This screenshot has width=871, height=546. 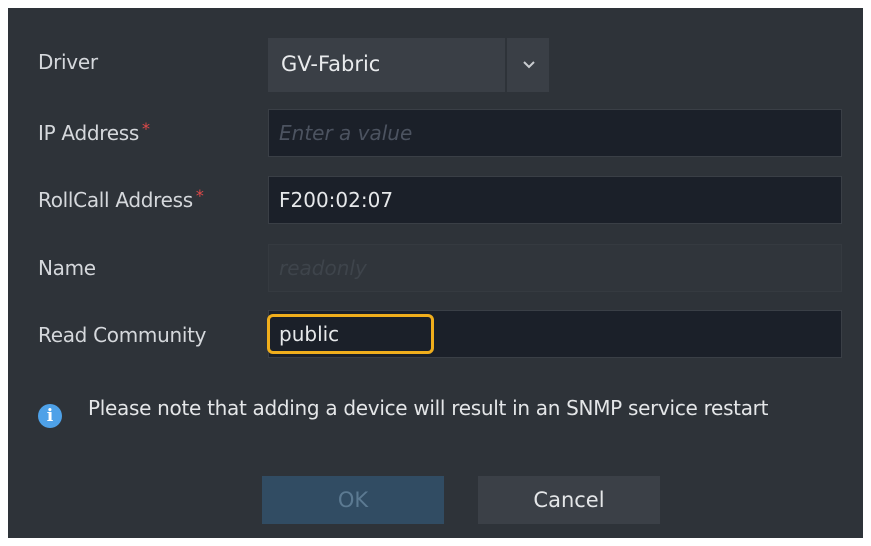 I want to click on rollcall-address-input, so click(x=555, y=200).